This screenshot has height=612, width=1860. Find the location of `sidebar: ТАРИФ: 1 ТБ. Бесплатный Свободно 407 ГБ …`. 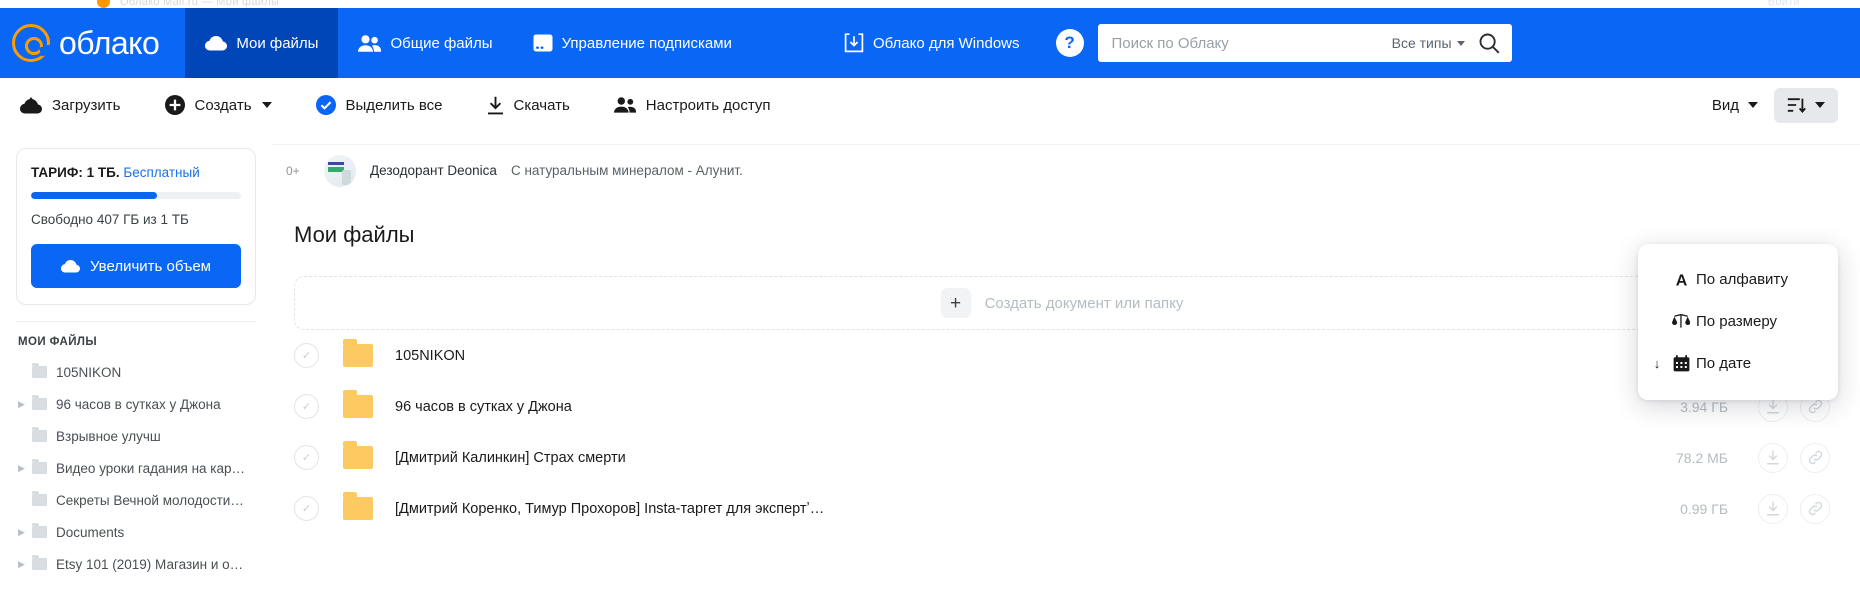

sidebar: ТАРИФ: 1 ТБ. Бесплатный Свободно 407 ГБ … is located at coordinates (136, 372).